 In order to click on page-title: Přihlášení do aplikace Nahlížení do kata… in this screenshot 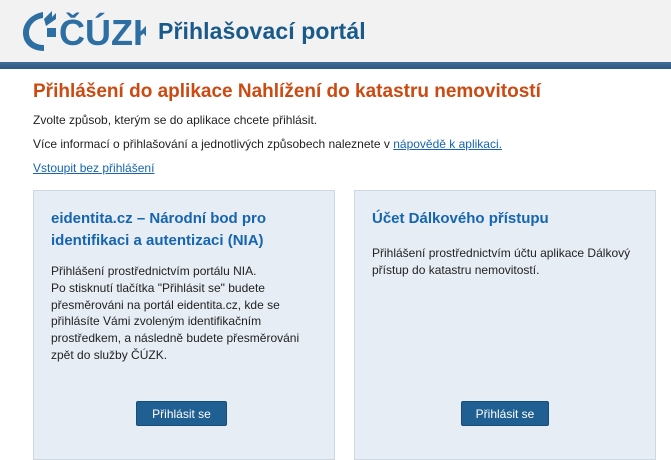, I will do `click(287, 91)`.